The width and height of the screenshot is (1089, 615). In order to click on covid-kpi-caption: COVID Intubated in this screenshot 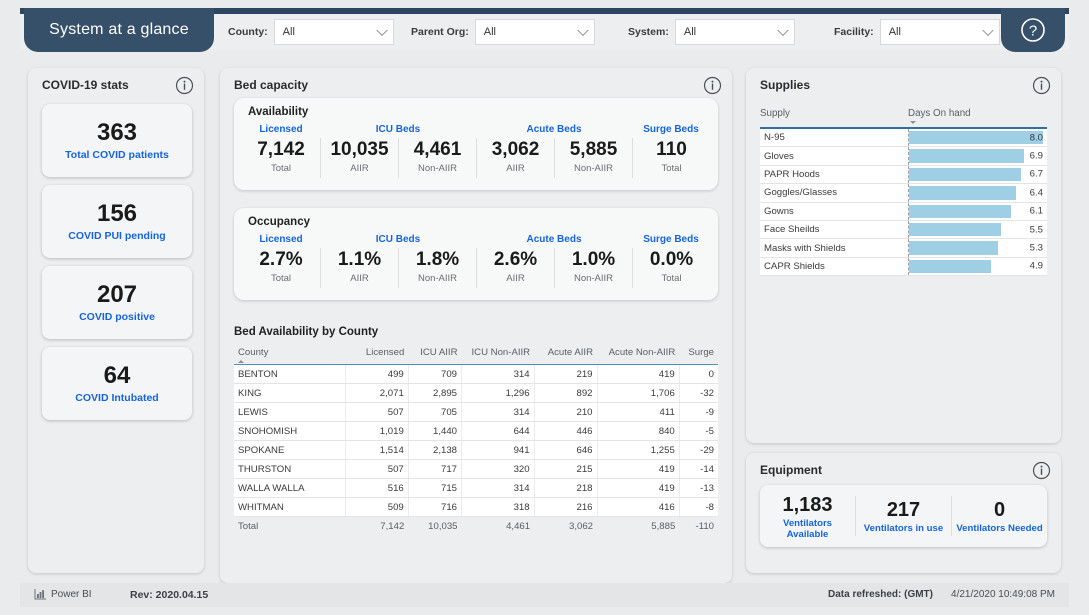, I will do `click(117, 398)`.